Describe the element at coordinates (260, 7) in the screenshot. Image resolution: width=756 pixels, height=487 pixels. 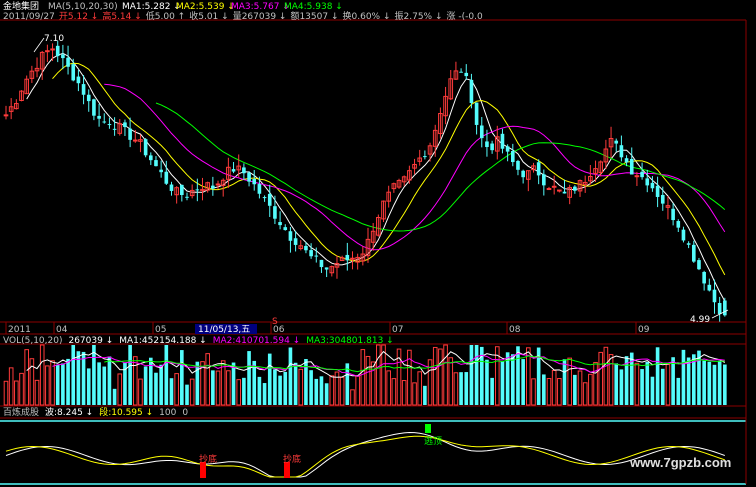
I see `ma3-readout: MA3:5.767 ↓` at that location.